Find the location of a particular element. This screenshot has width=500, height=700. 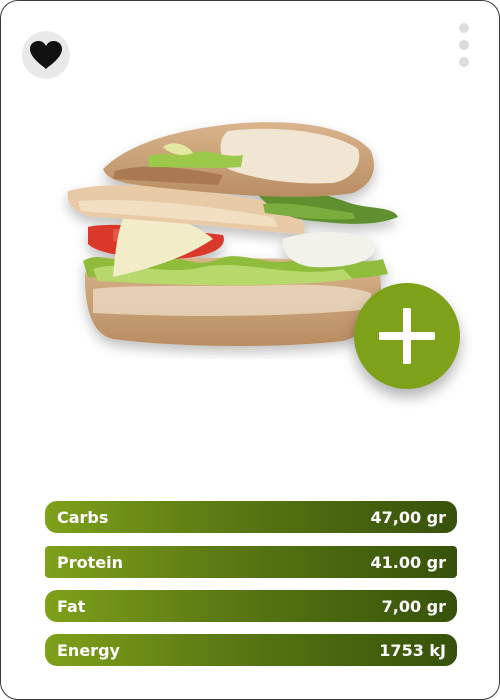

favorite-button is located at coordinates (46, 55).